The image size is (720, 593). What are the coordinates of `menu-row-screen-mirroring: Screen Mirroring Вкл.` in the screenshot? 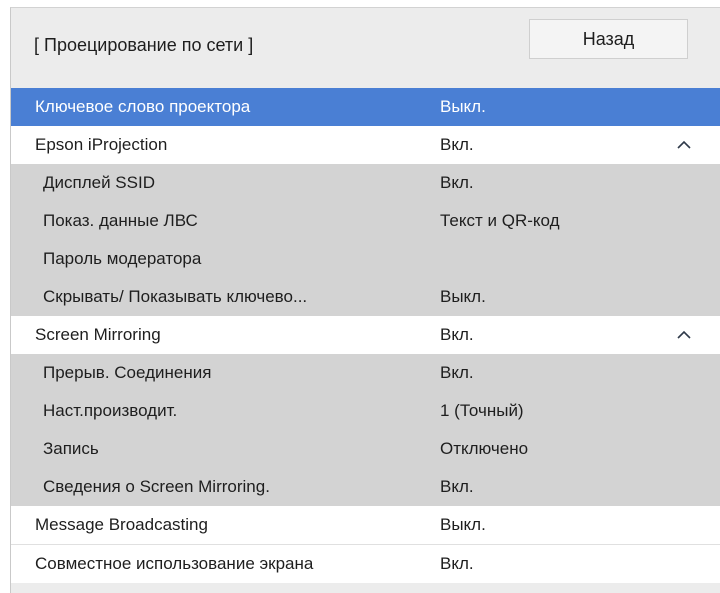 It's located at (365, 335).